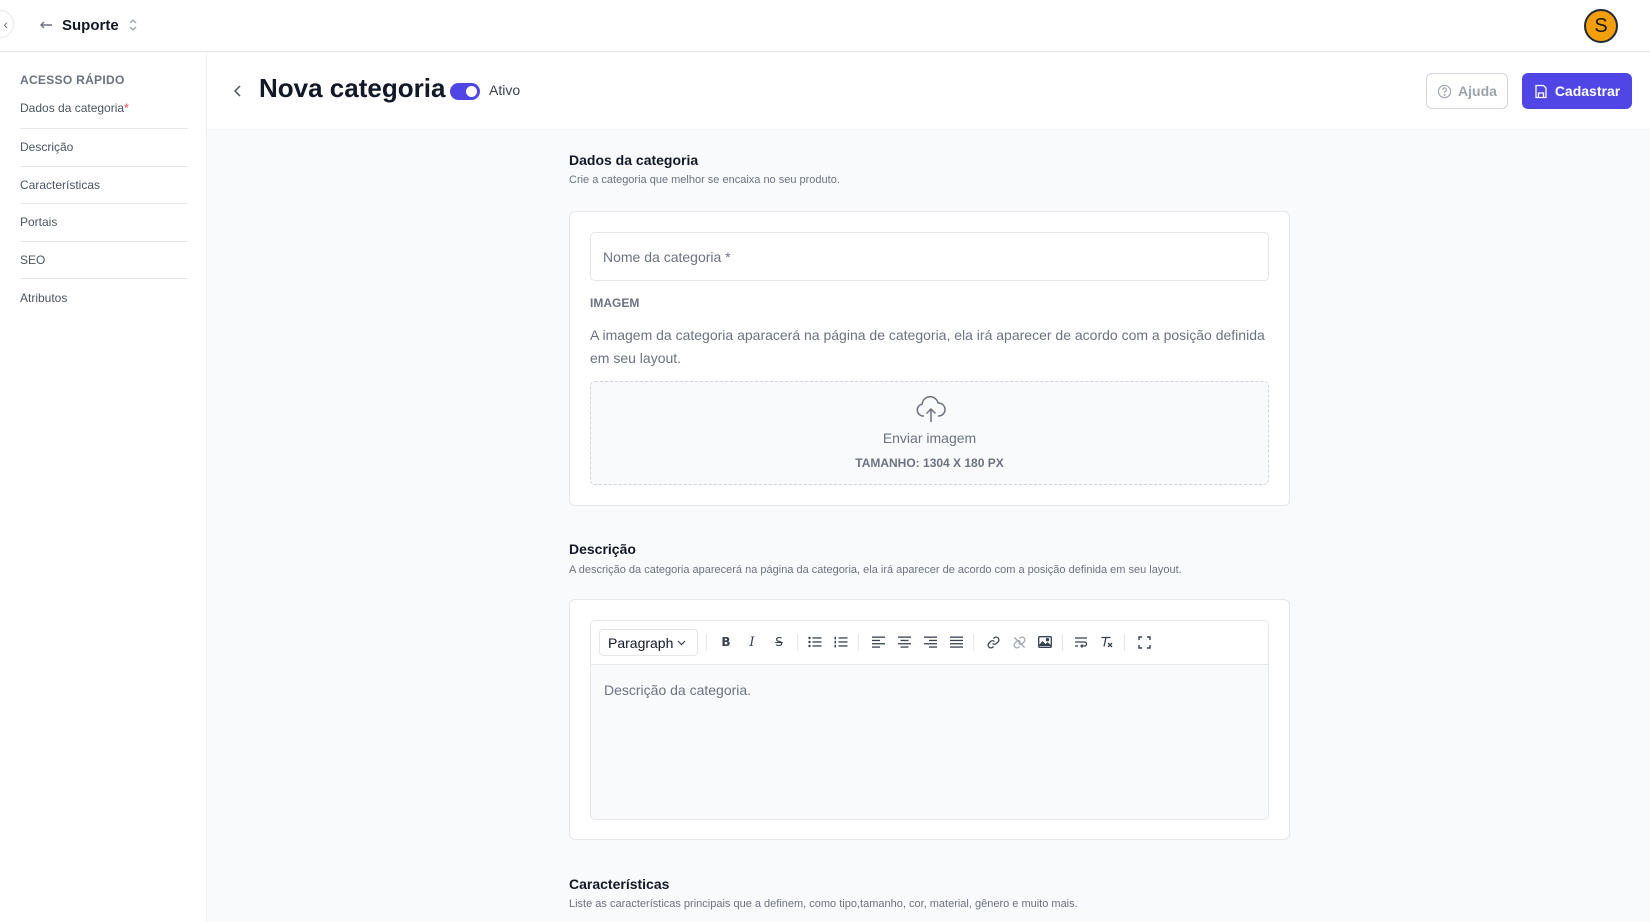 The width and height of the screenshot is (1650, 922). Describe the element at coordinates (641, 642) in the screenshot. I see `format-select-value: Paragraph` at that location.